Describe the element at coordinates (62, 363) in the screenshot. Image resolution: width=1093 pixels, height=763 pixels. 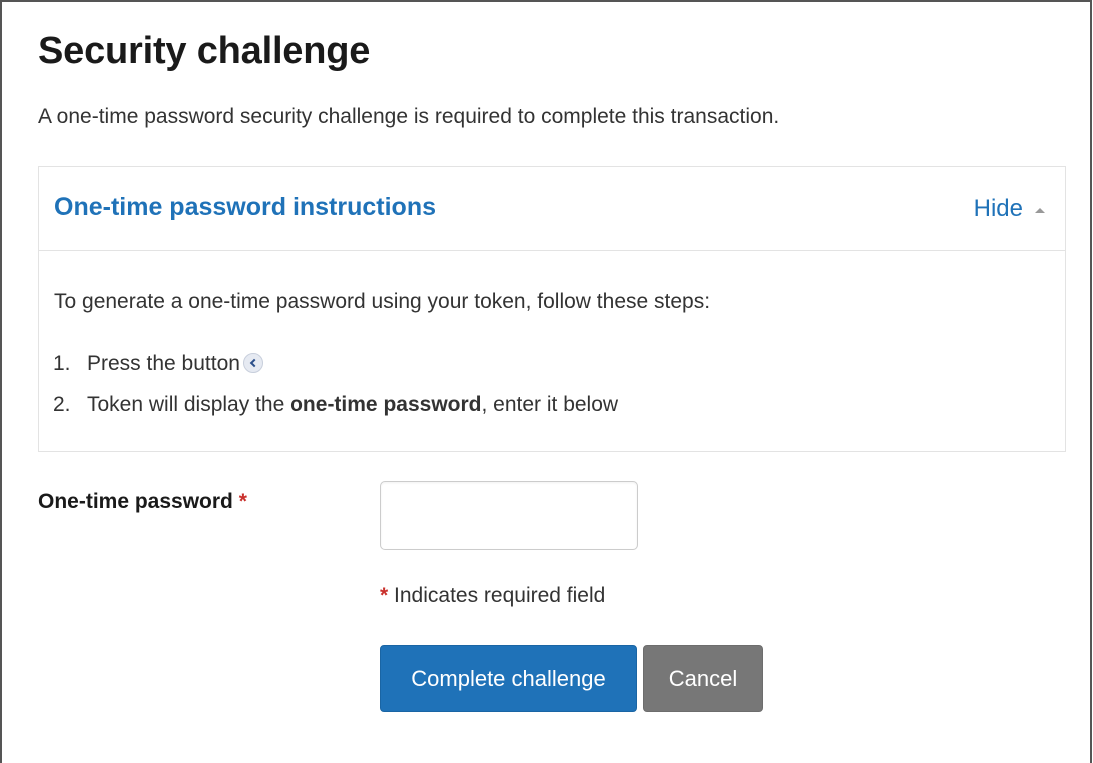
I see `step-number: 1.` at that location.